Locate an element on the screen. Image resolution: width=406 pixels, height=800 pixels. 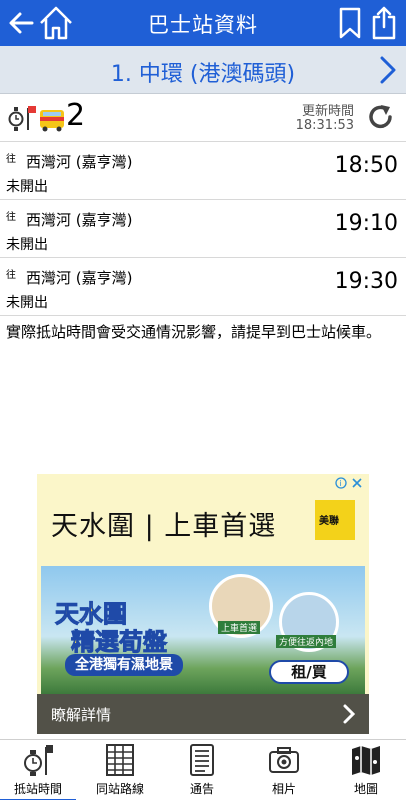
tab-arrival-time: 抵站時間 is located at coordinates (38, 770).